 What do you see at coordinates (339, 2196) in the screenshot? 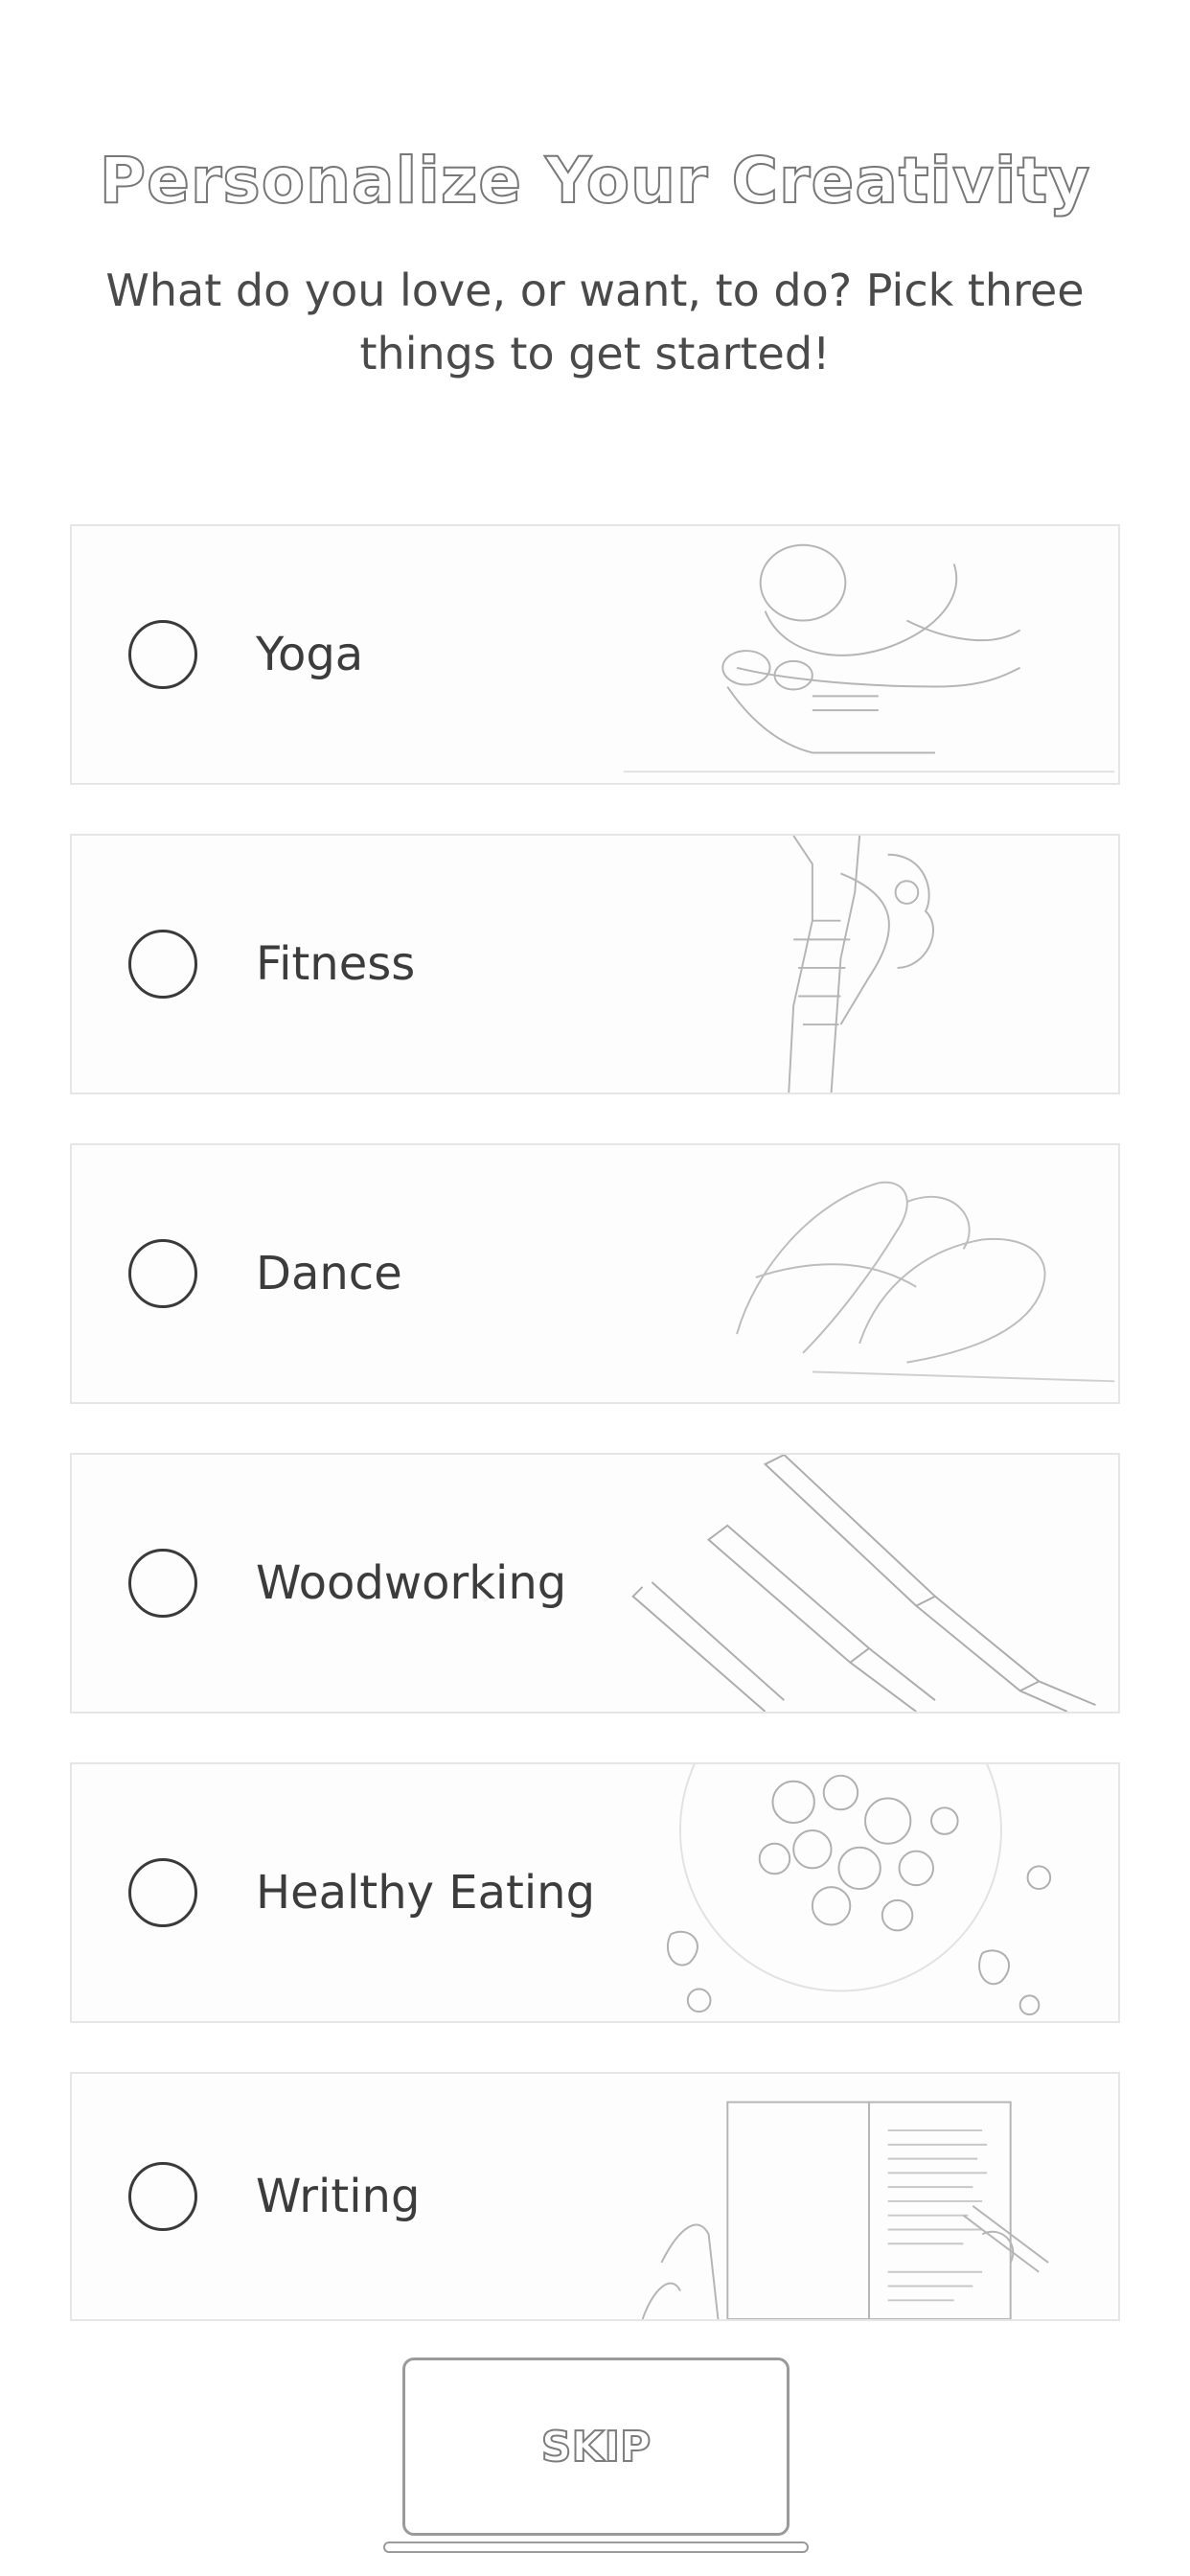
I see `option-label: Writing` at bounding box center [339, 2196].